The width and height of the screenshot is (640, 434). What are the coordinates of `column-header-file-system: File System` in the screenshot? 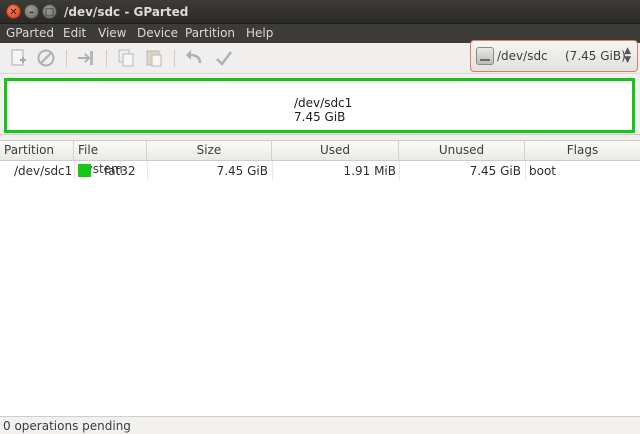 It's located at (110, 158).